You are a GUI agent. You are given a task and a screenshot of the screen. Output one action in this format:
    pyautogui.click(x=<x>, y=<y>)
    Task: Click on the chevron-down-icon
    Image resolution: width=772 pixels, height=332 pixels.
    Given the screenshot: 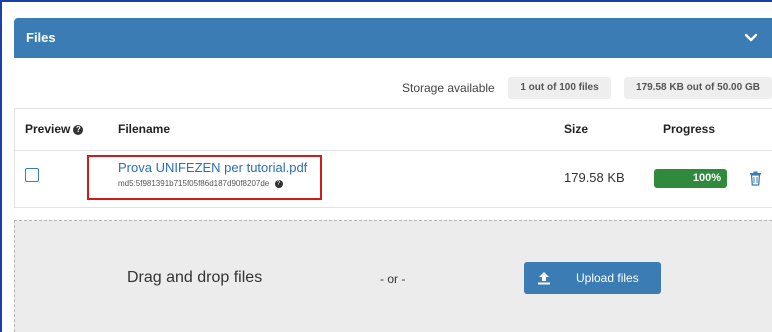 What is the action you would take?
    pyautogui.click(x=751, y=38)
    